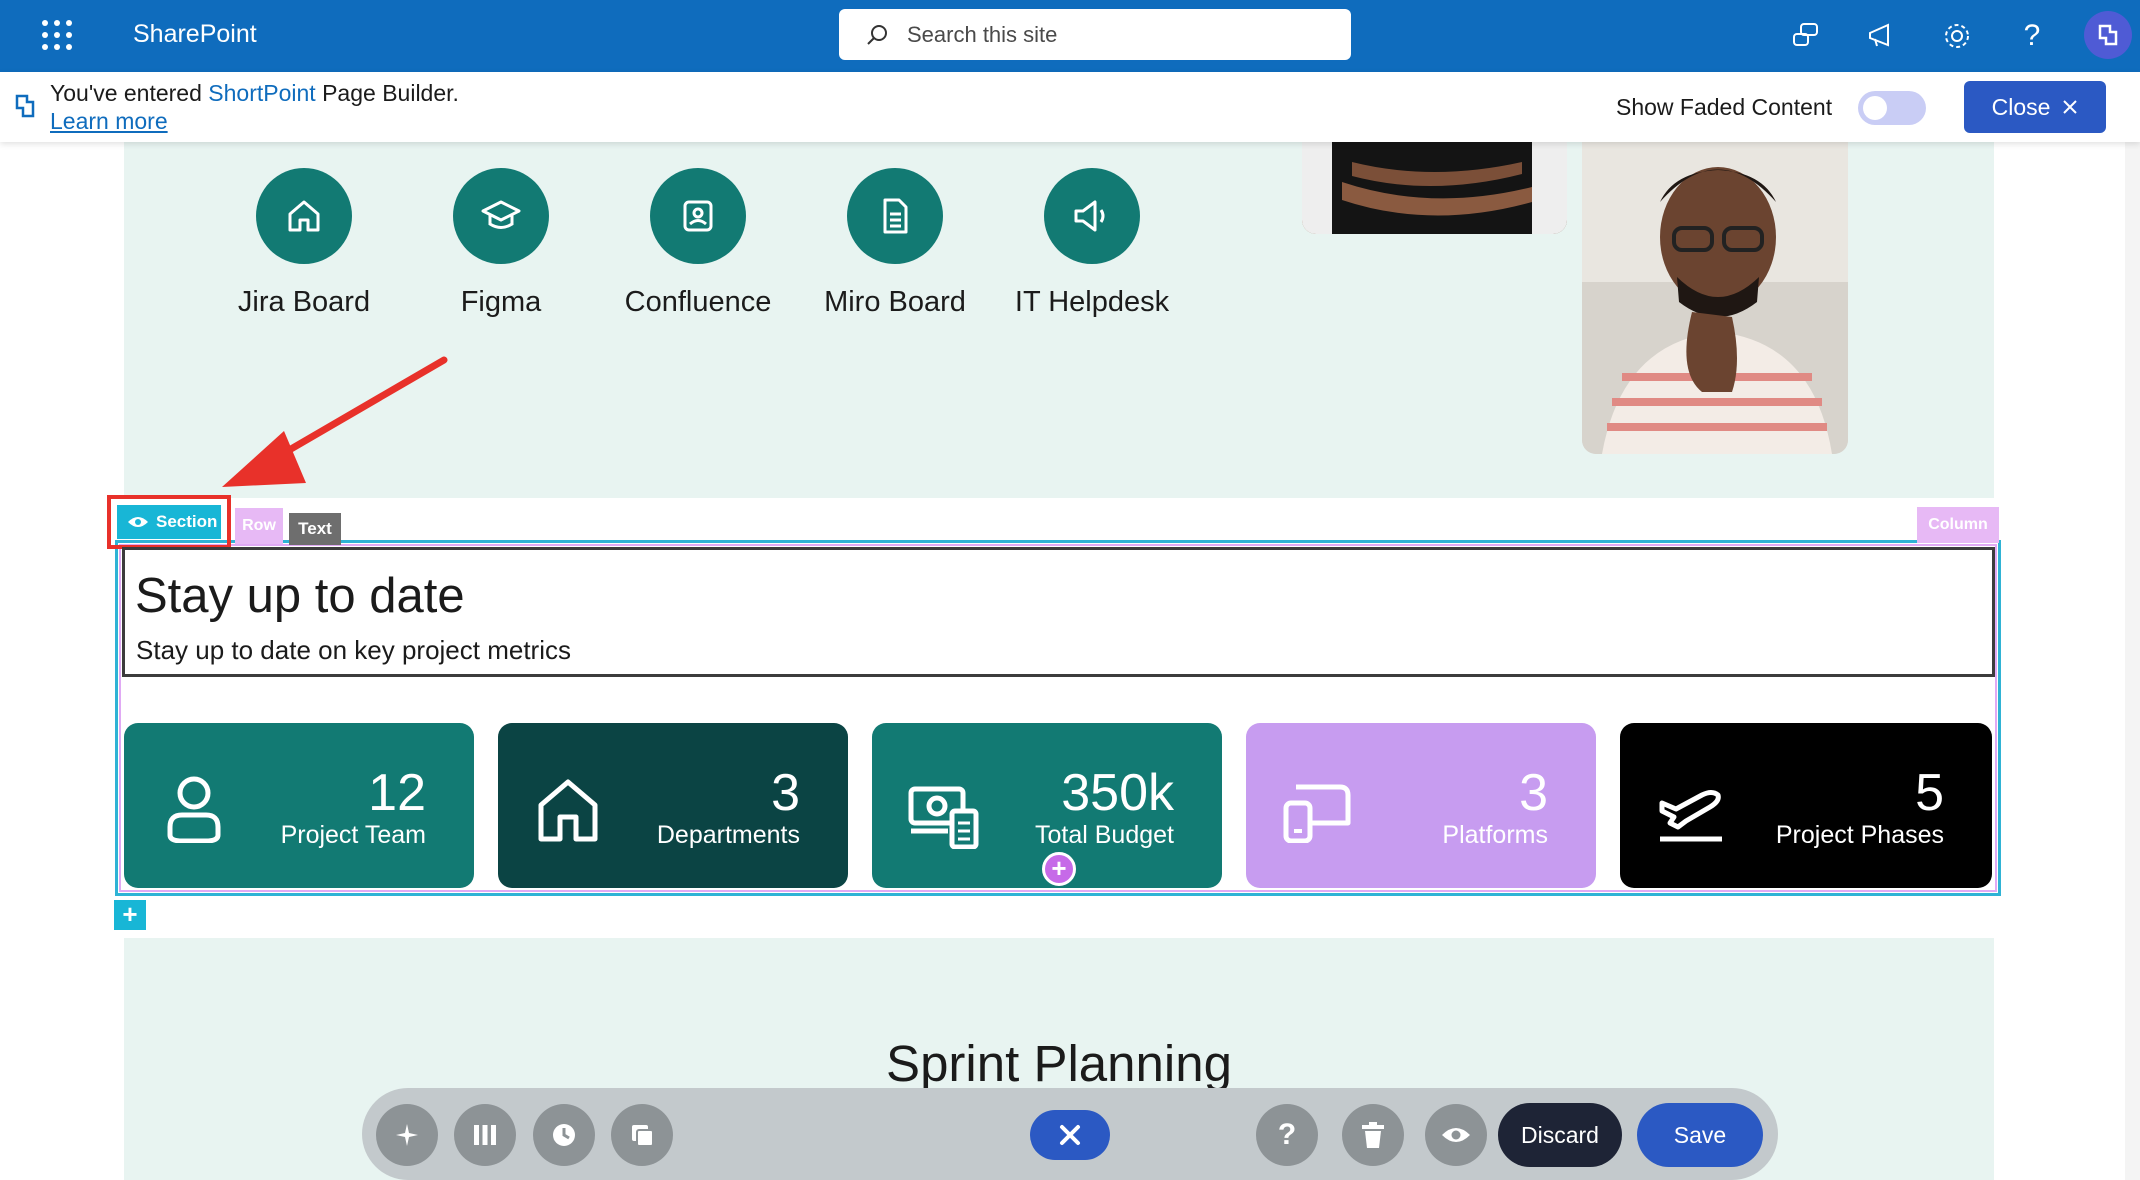 This screenshot has height=1180, width=2140. I want to click on save-button: Save, so click(1700, 1135).